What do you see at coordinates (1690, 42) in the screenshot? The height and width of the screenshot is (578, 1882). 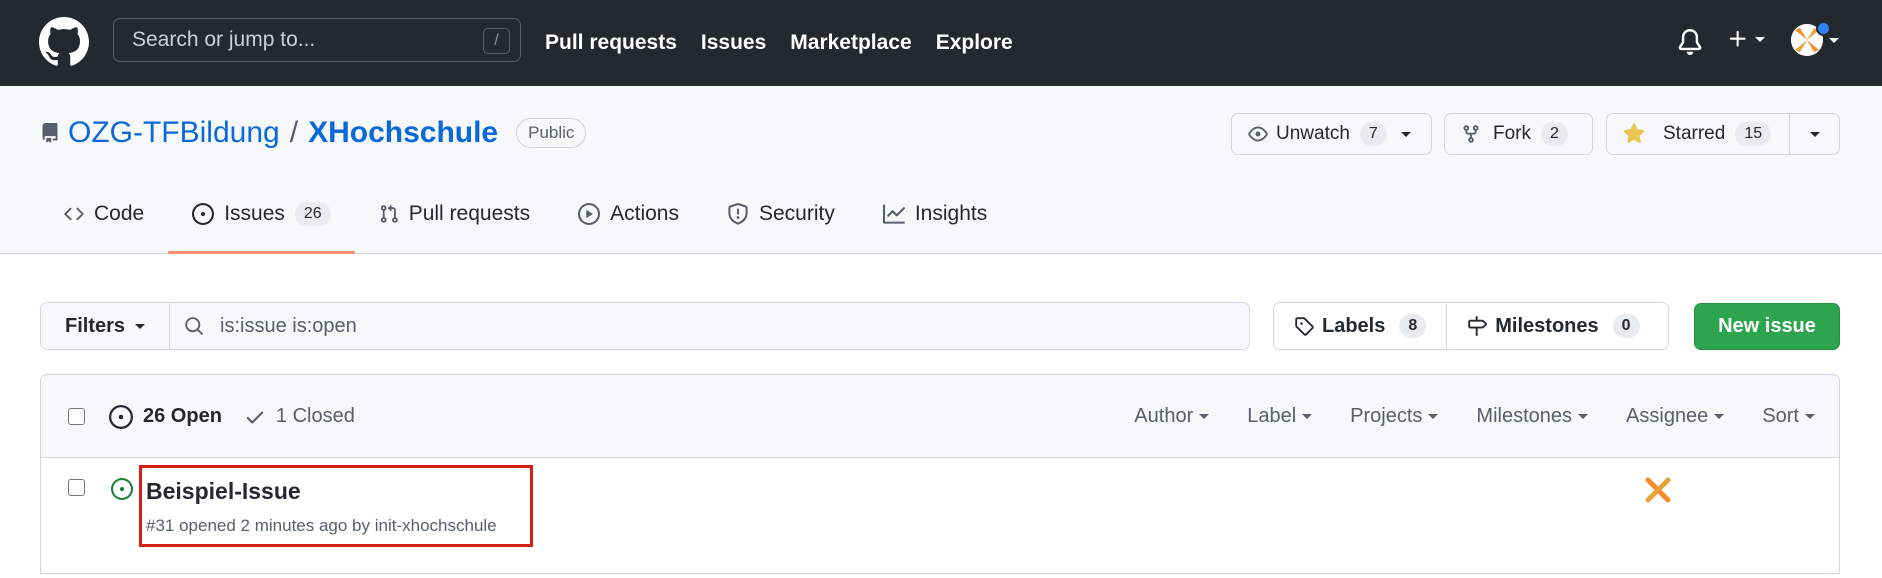 I see `bell-icon` at bounding box center [1690, 42].